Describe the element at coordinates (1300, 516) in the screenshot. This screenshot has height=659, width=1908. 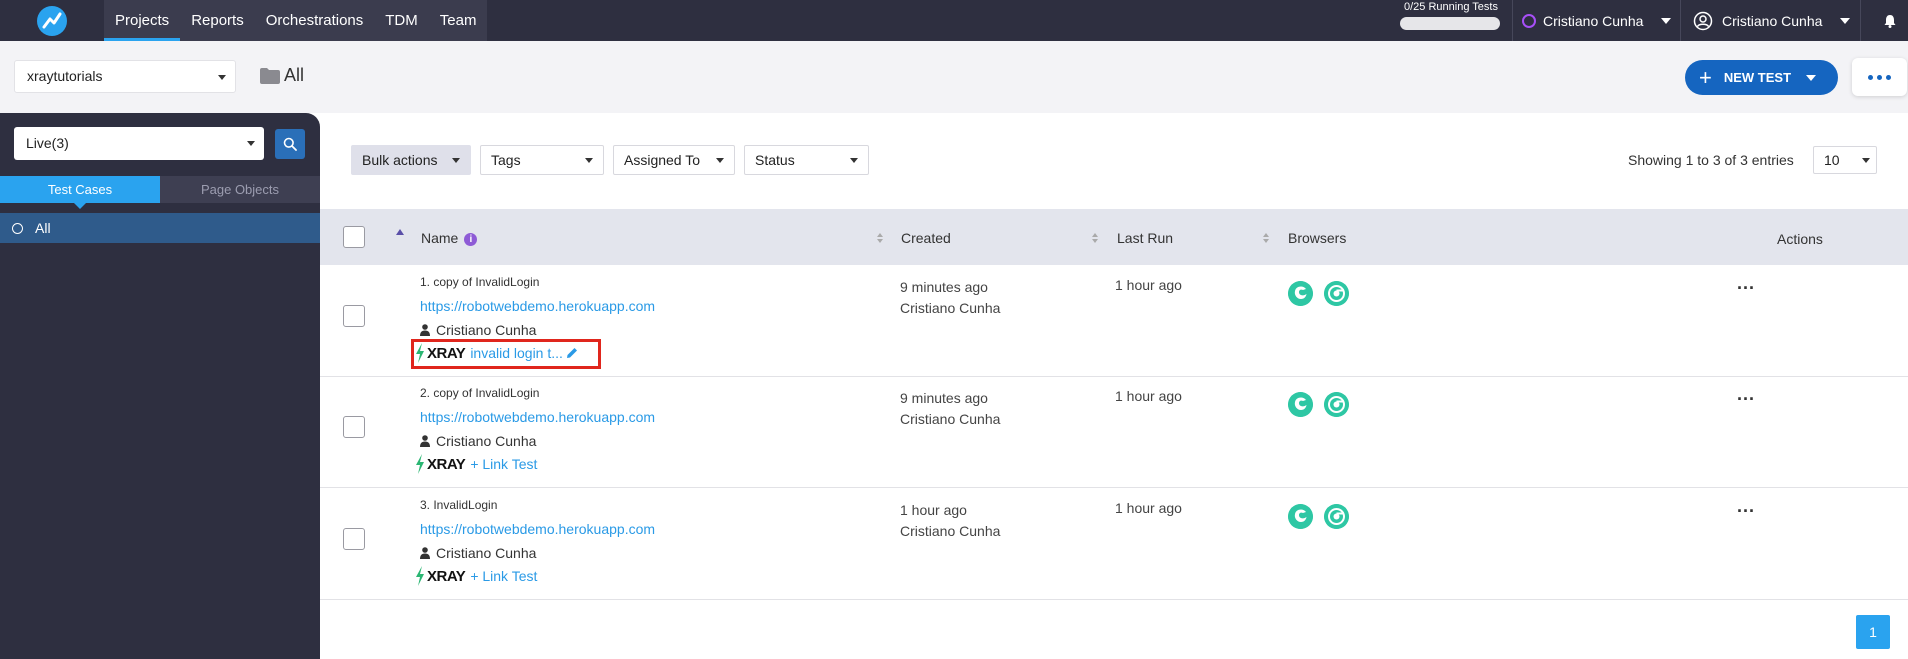
I see `firefox-icon` at that location.